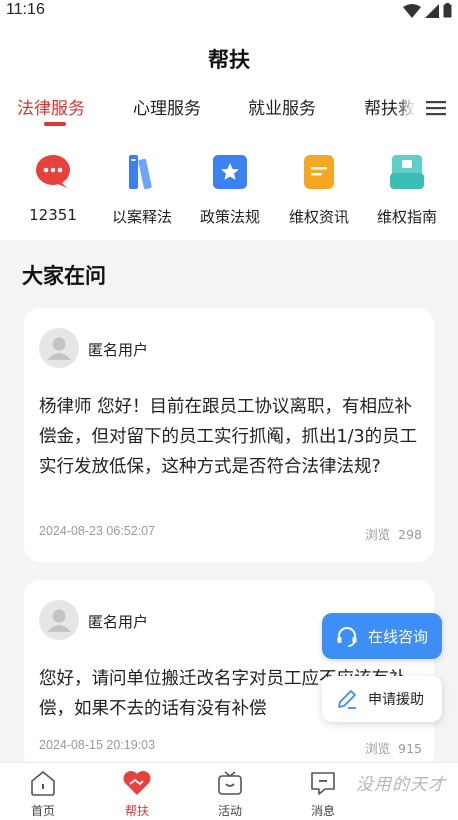 The height and width of the screenshot is (820, 458). I want to click on service-label: 维权指南, so click(406, 217).